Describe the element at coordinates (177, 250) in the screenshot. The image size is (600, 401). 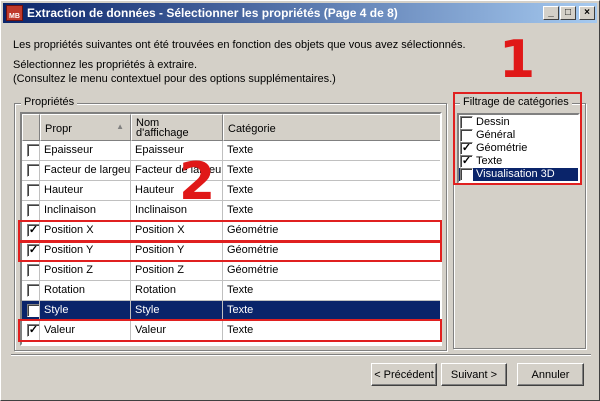
I see `row-display-name: Position Y` at that location.